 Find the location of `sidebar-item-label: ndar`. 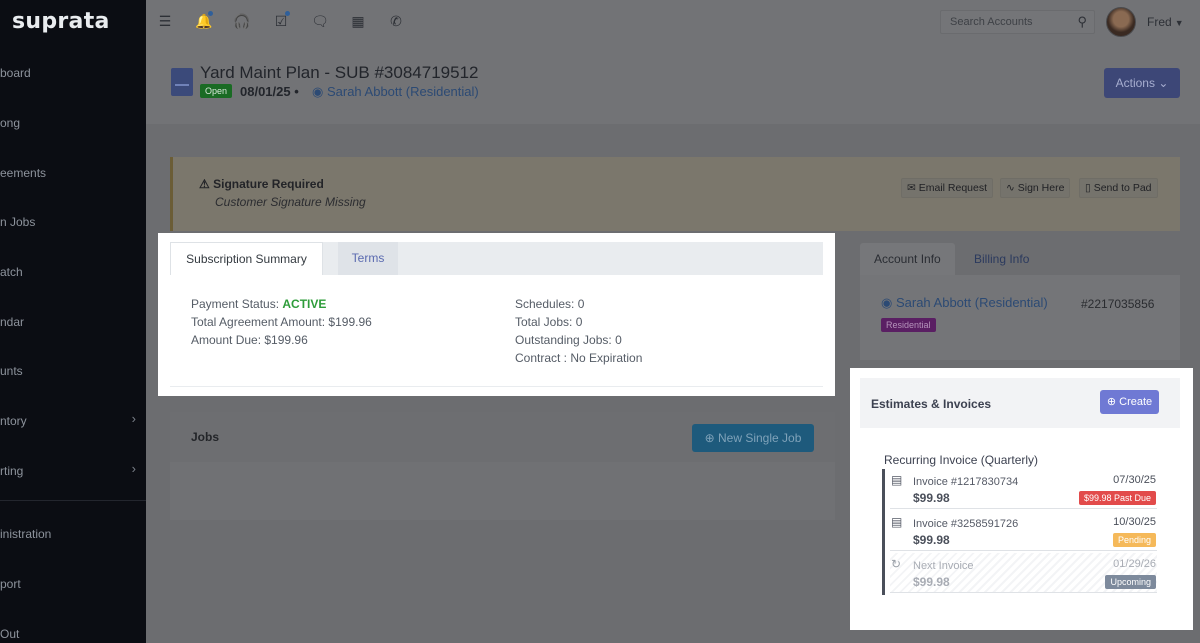

sidebar-item-label: ndar is located at coordinates (12, 322).